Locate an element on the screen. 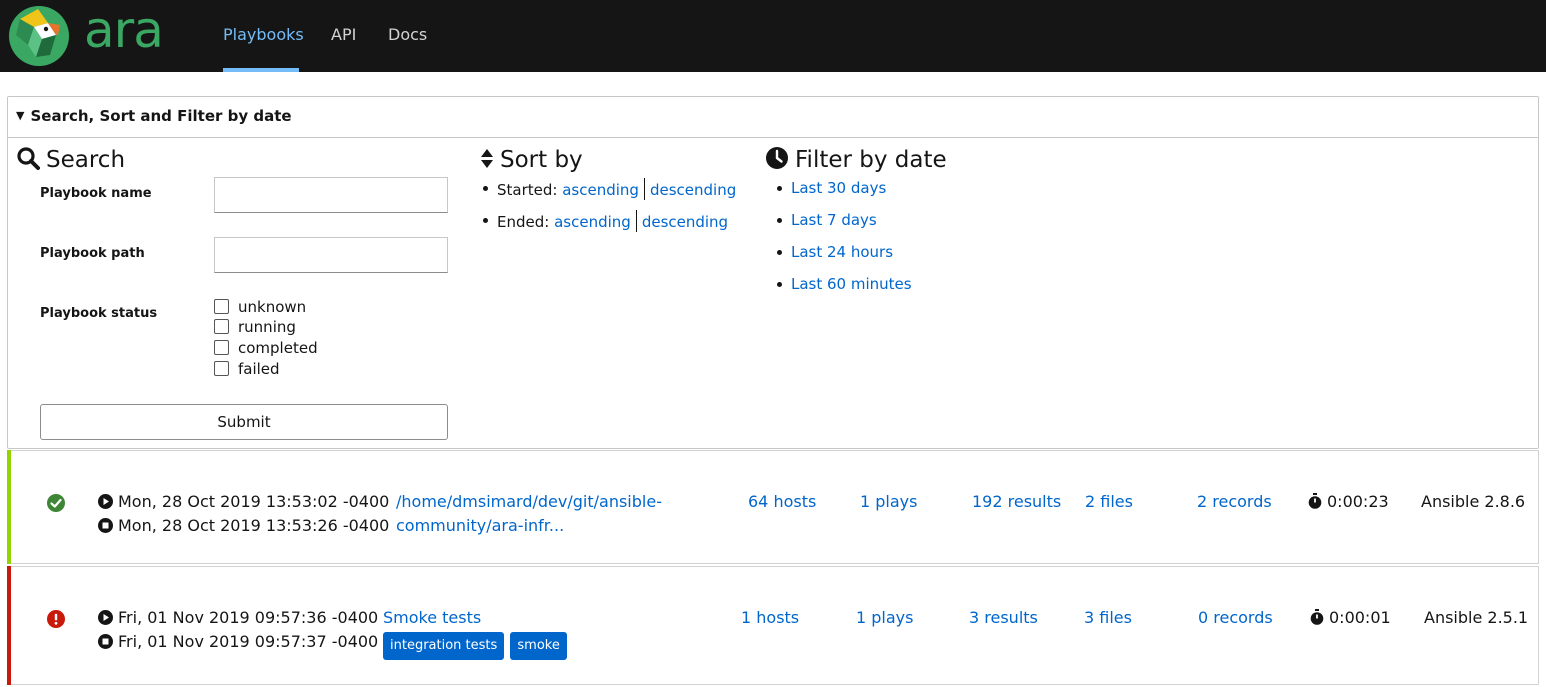 The image size is (1546, 687). playbook-path-line1: /home/dmsimard/dev/git/ansible- is located at coordinates (529, 501).